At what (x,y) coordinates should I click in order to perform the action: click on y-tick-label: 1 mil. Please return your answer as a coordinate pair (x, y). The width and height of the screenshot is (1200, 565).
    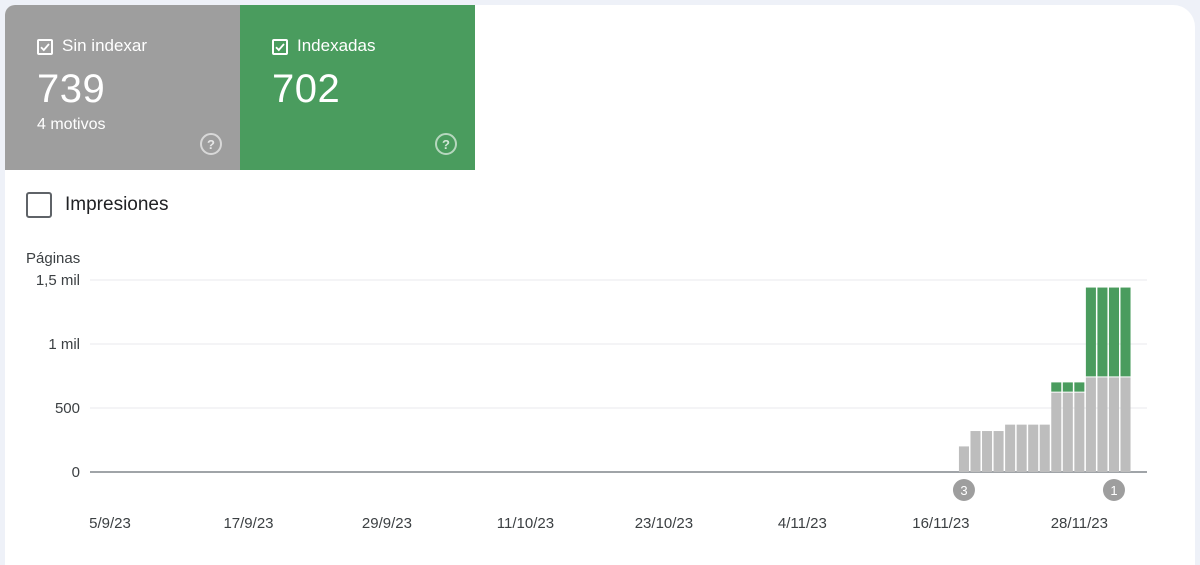
    Looking at the image, I should click on (64, 344).